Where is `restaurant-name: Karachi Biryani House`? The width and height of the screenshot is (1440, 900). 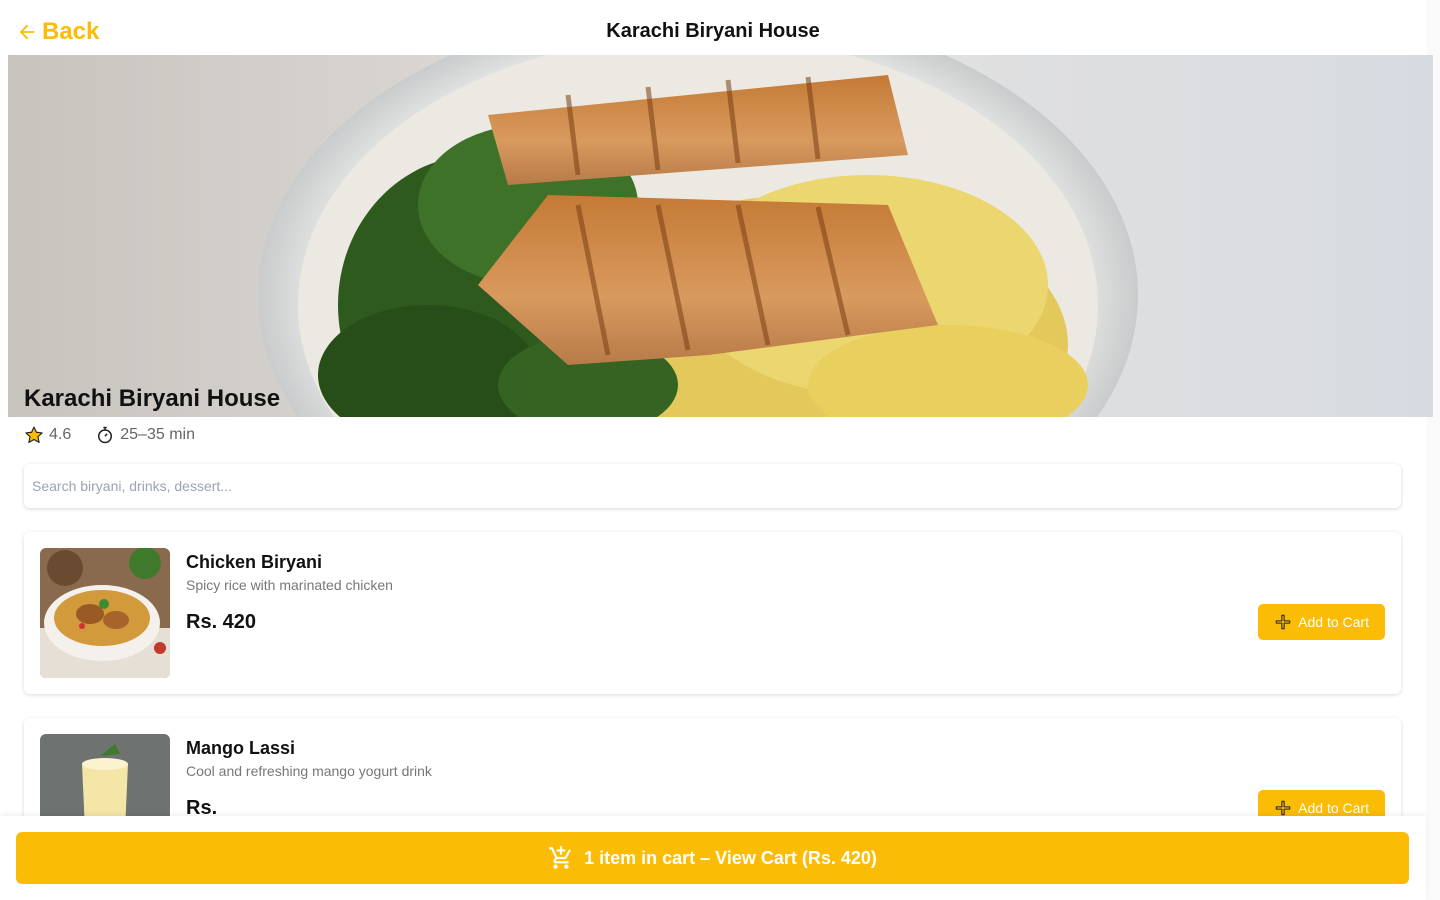 restaurant-name: Karachi Biryani House is located at coordinates (152, 398).